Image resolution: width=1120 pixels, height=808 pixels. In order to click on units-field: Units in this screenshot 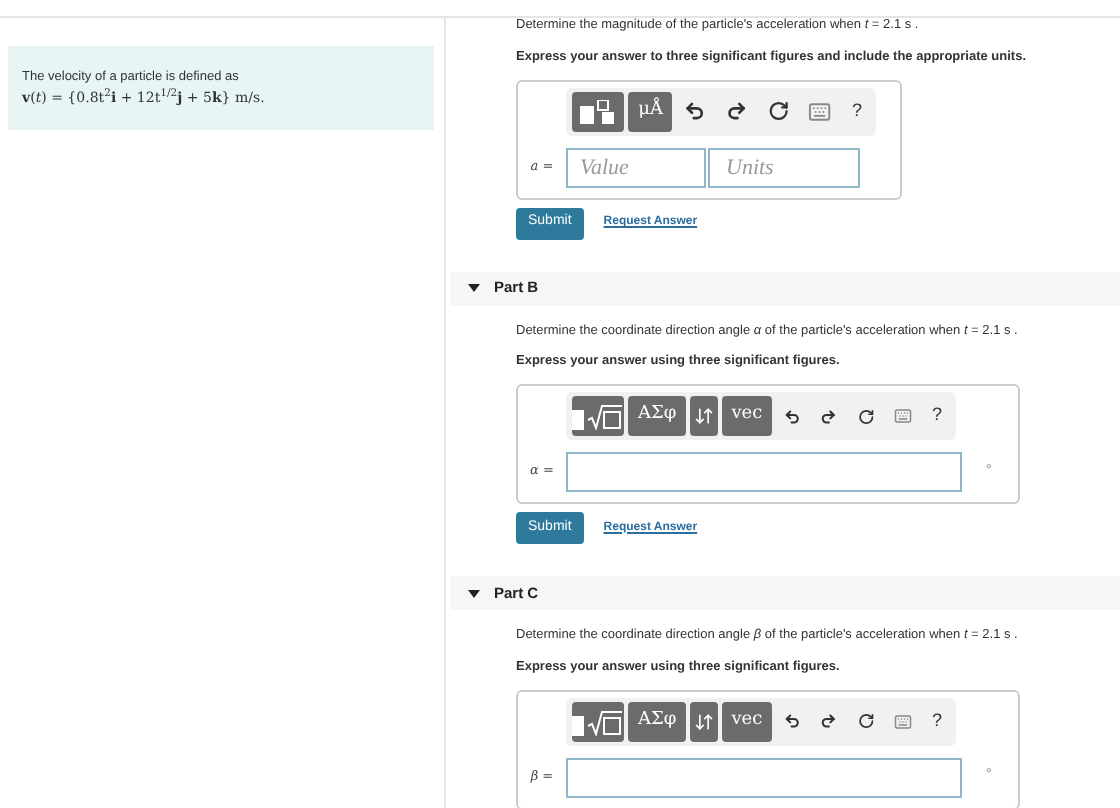, I will do `click(784, 167)`.